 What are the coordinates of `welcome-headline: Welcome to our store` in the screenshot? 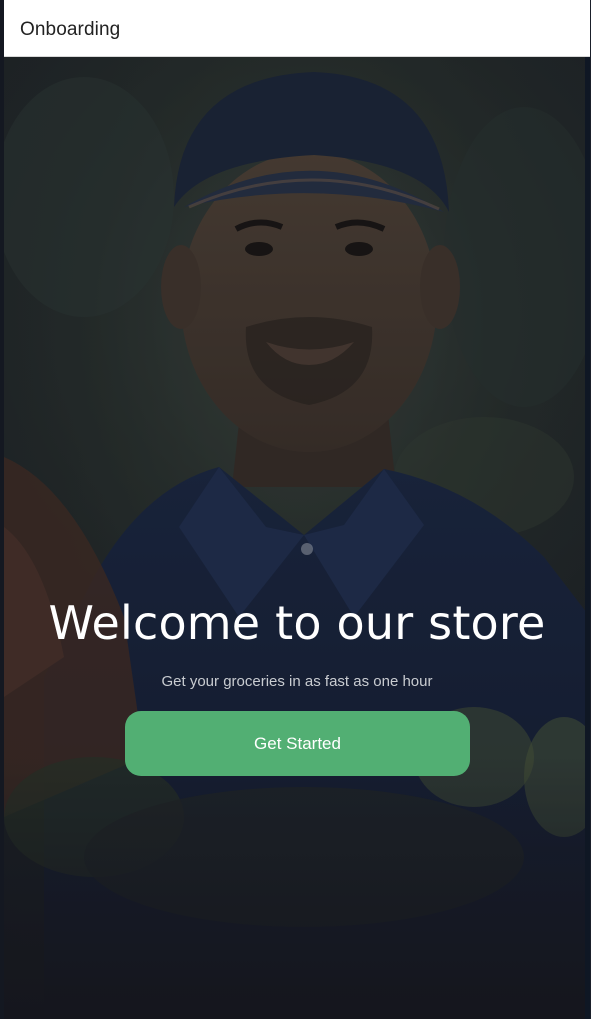 It's located at (297, 623).